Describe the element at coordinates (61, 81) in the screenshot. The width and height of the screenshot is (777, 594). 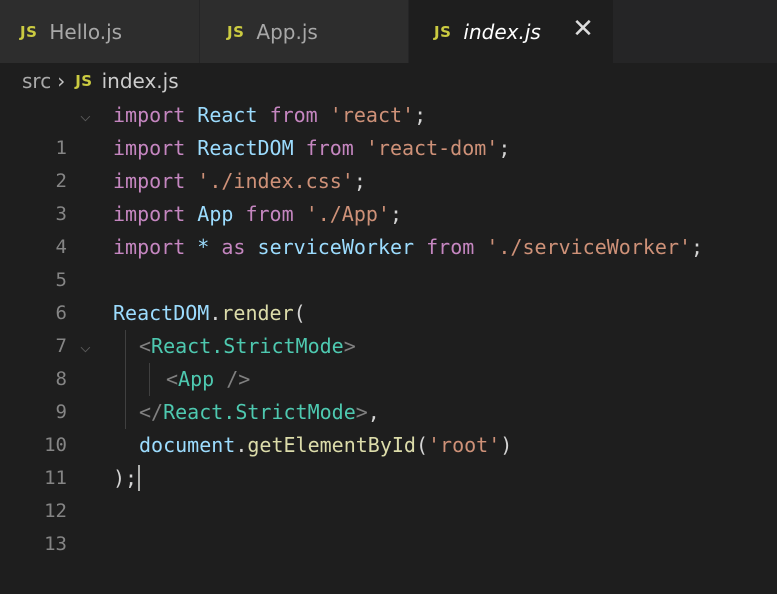
I see `chevron-right-icon: ›` at that location.